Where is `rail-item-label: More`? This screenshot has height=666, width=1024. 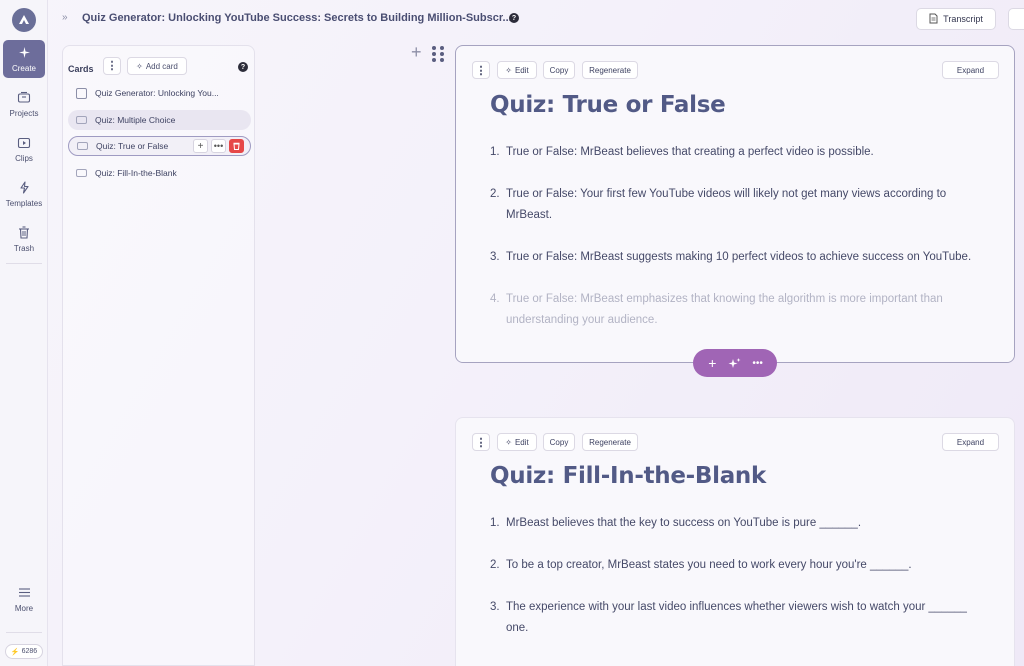
rail-item-label: More is located at coordinates (24, 608).